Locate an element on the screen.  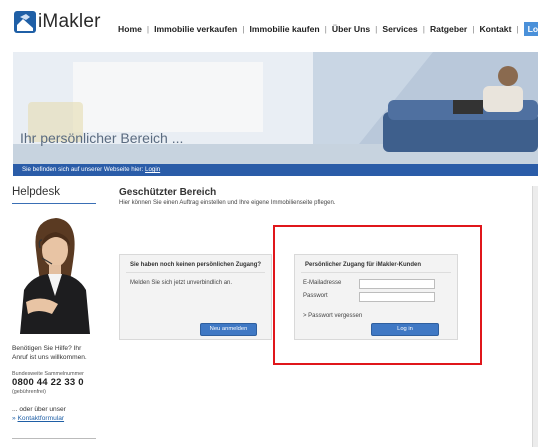
logo: iMakler is located at coordinates (57, 22).